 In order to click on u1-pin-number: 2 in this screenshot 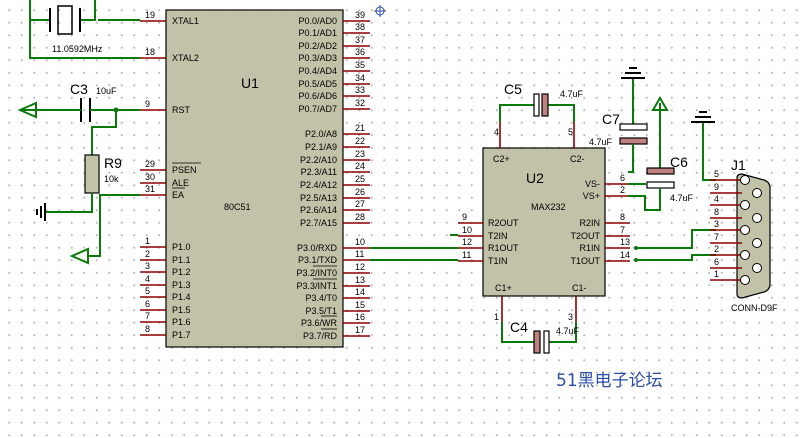, I will do `click(147, 254)`.